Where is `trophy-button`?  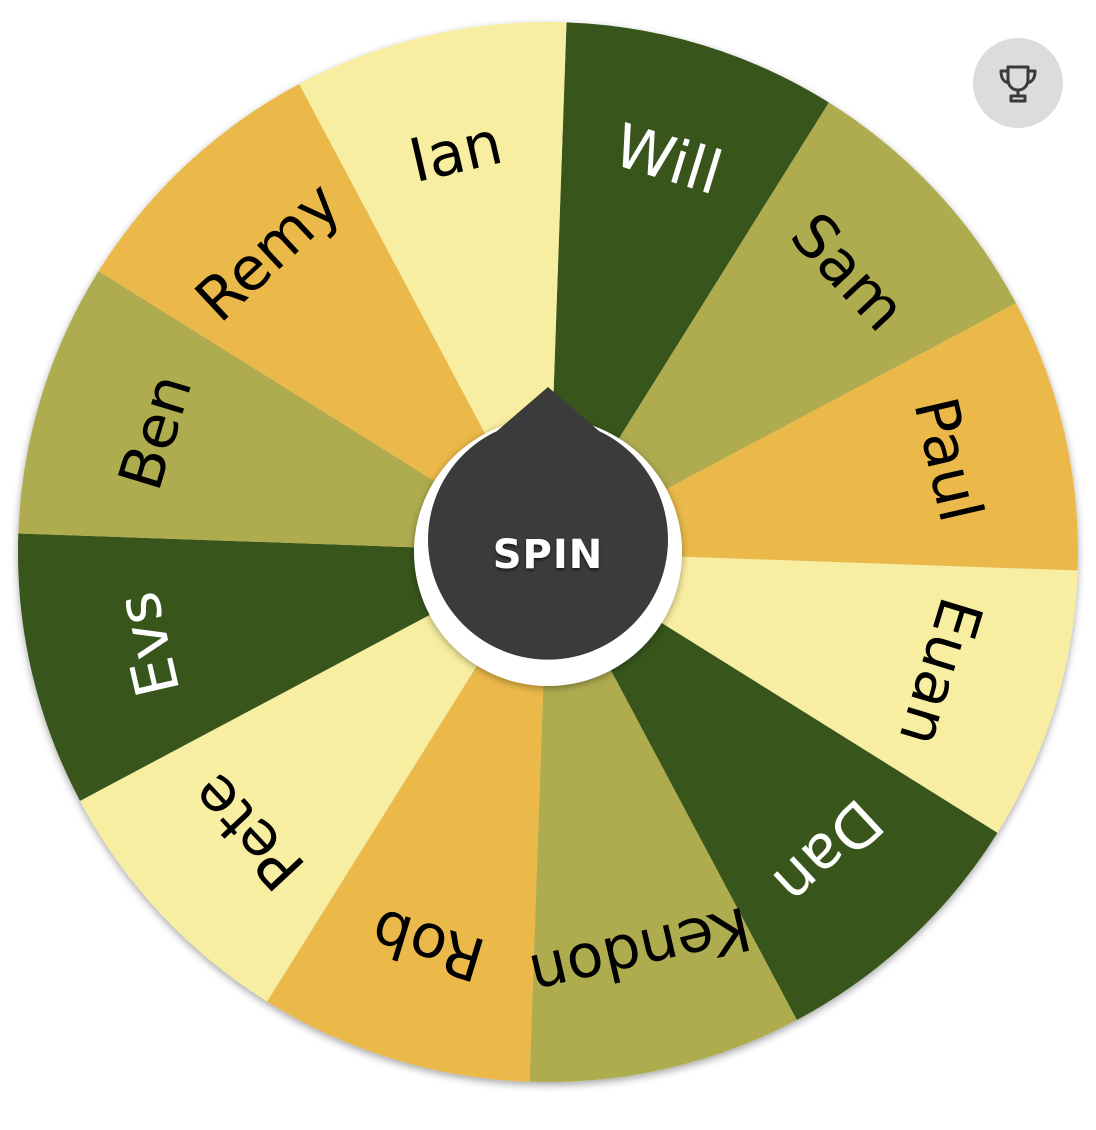 trophy-button is located at coordinates (1018, 83).